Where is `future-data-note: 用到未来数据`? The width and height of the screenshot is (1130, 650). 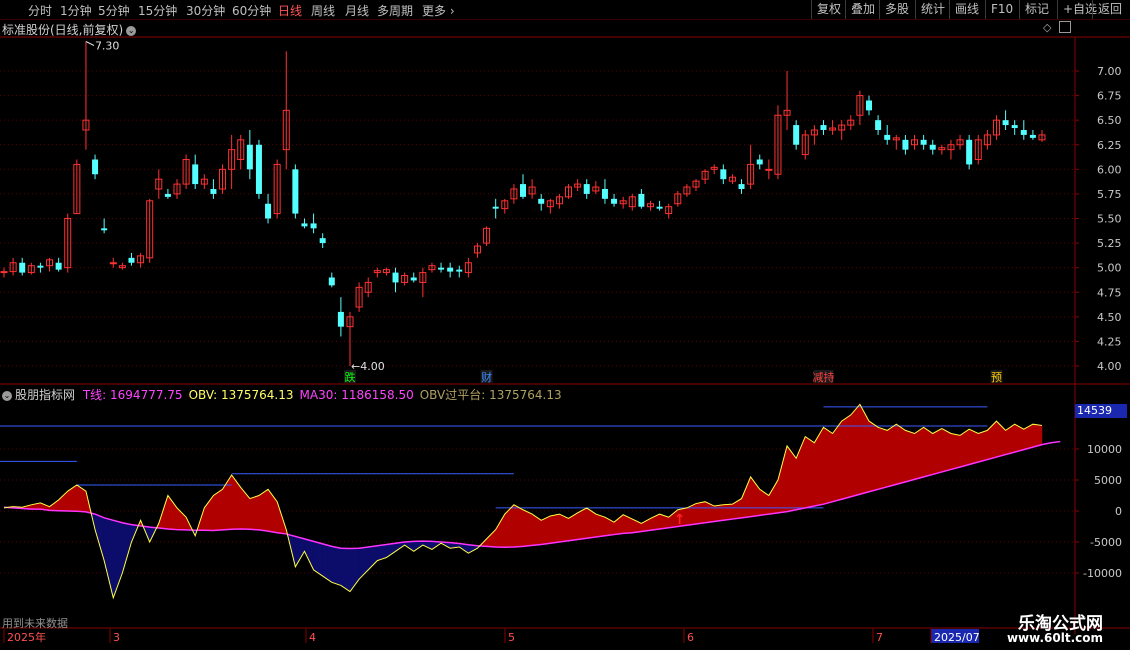 future-data-note: 用到未来数据 is located at coordinates (35, 623).